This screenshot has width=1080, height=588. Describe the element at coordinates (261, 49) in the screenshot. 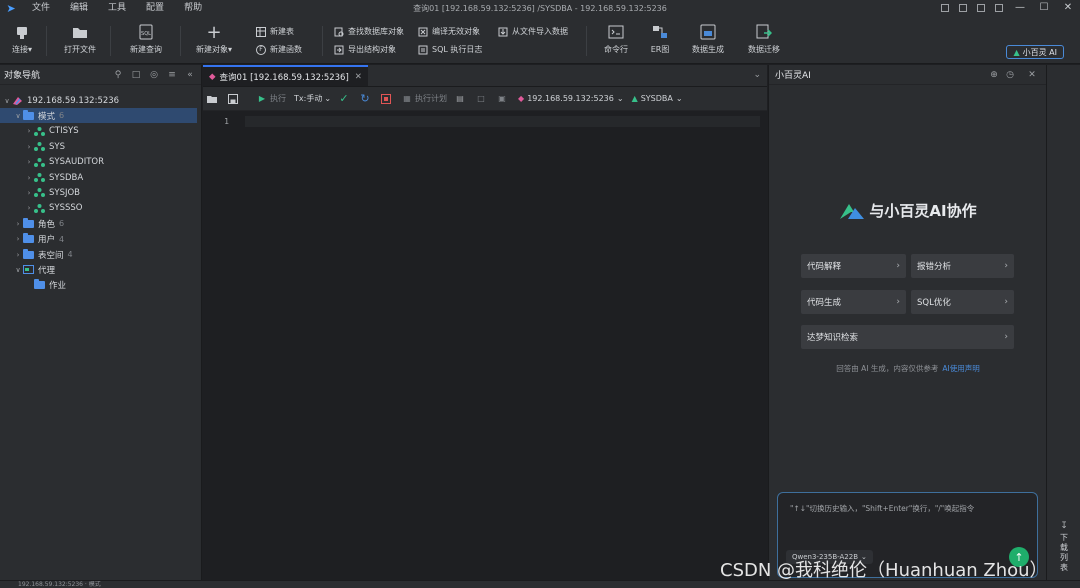

I see `function-icon: F` at that location.